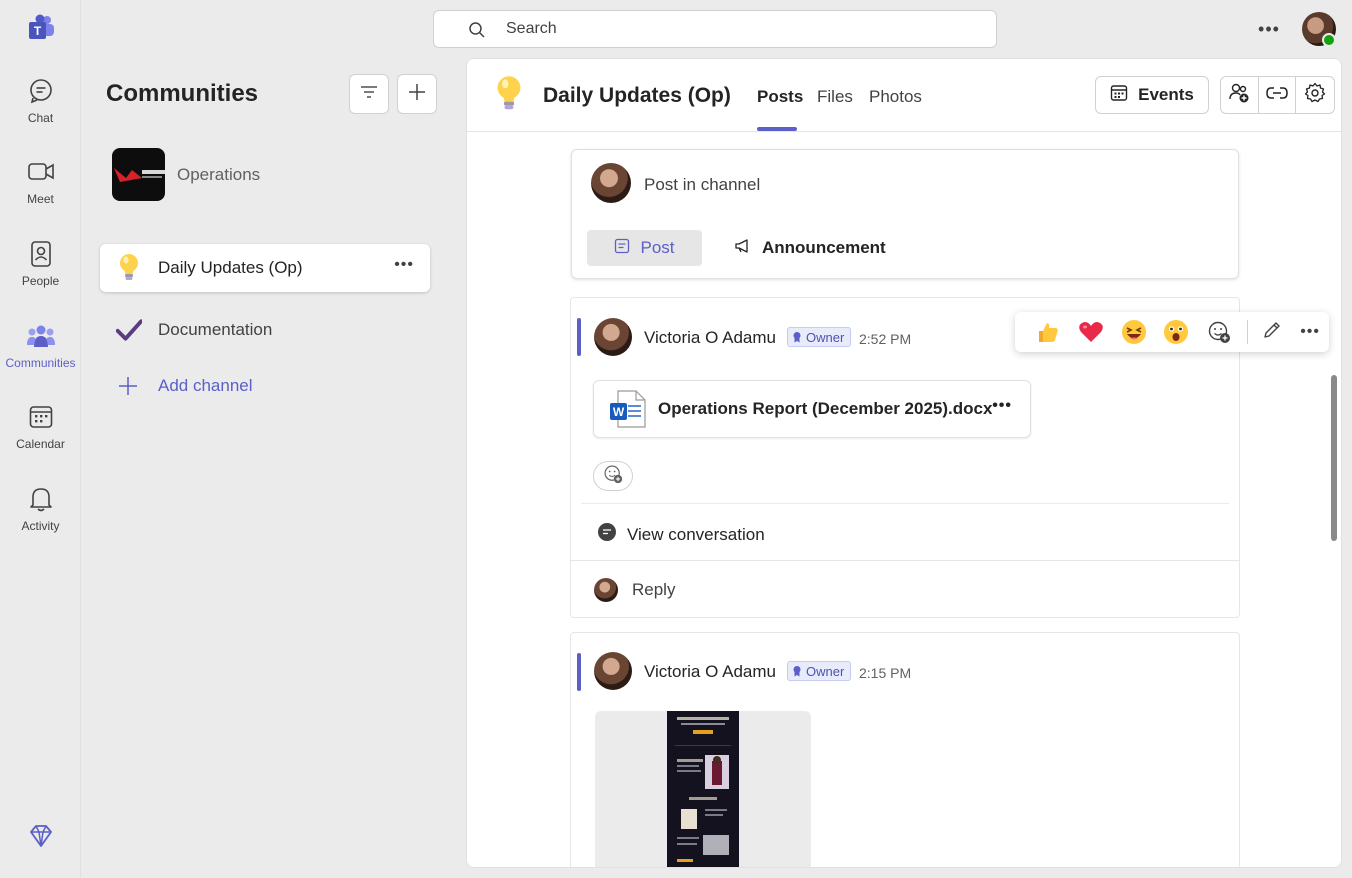 Image resolution: width=1352 pixels, height=878 pixels. Describe the element at coordinates (41, 836) in the screenshot. I see `premium-diamond-icon` at that location.